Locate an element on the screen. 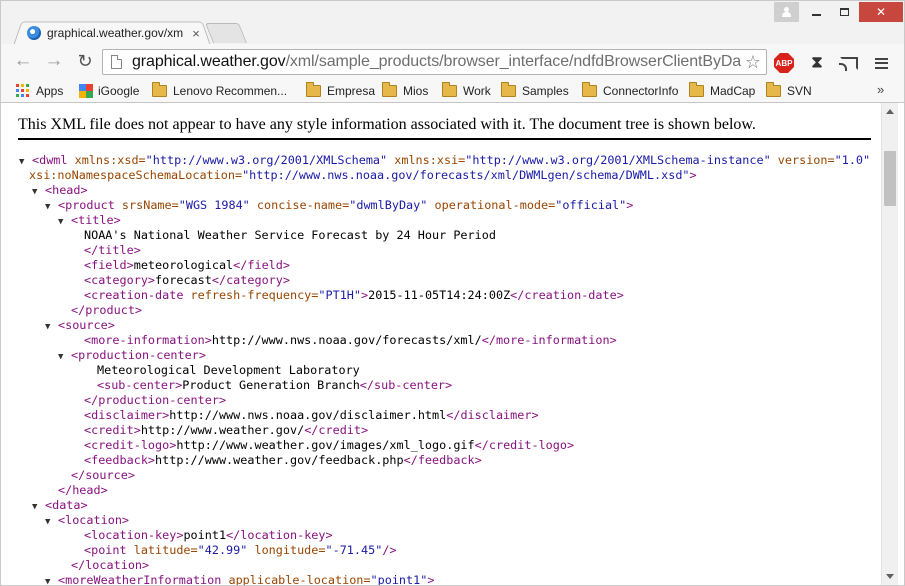 The width and height of the screenshot is (905, 586). xml-text is located at coordinates (774, 160).